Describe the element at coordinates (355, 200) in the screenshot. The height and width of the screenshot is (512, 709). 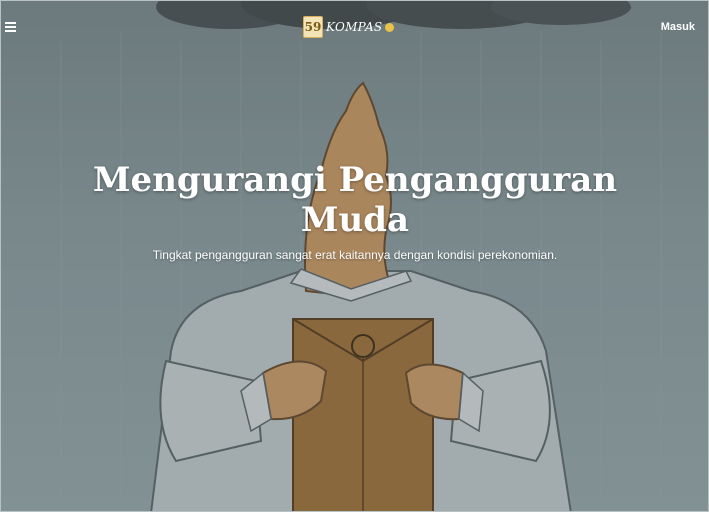
I see `article-title: Mengurangi Pengangguran Muda` at that location.